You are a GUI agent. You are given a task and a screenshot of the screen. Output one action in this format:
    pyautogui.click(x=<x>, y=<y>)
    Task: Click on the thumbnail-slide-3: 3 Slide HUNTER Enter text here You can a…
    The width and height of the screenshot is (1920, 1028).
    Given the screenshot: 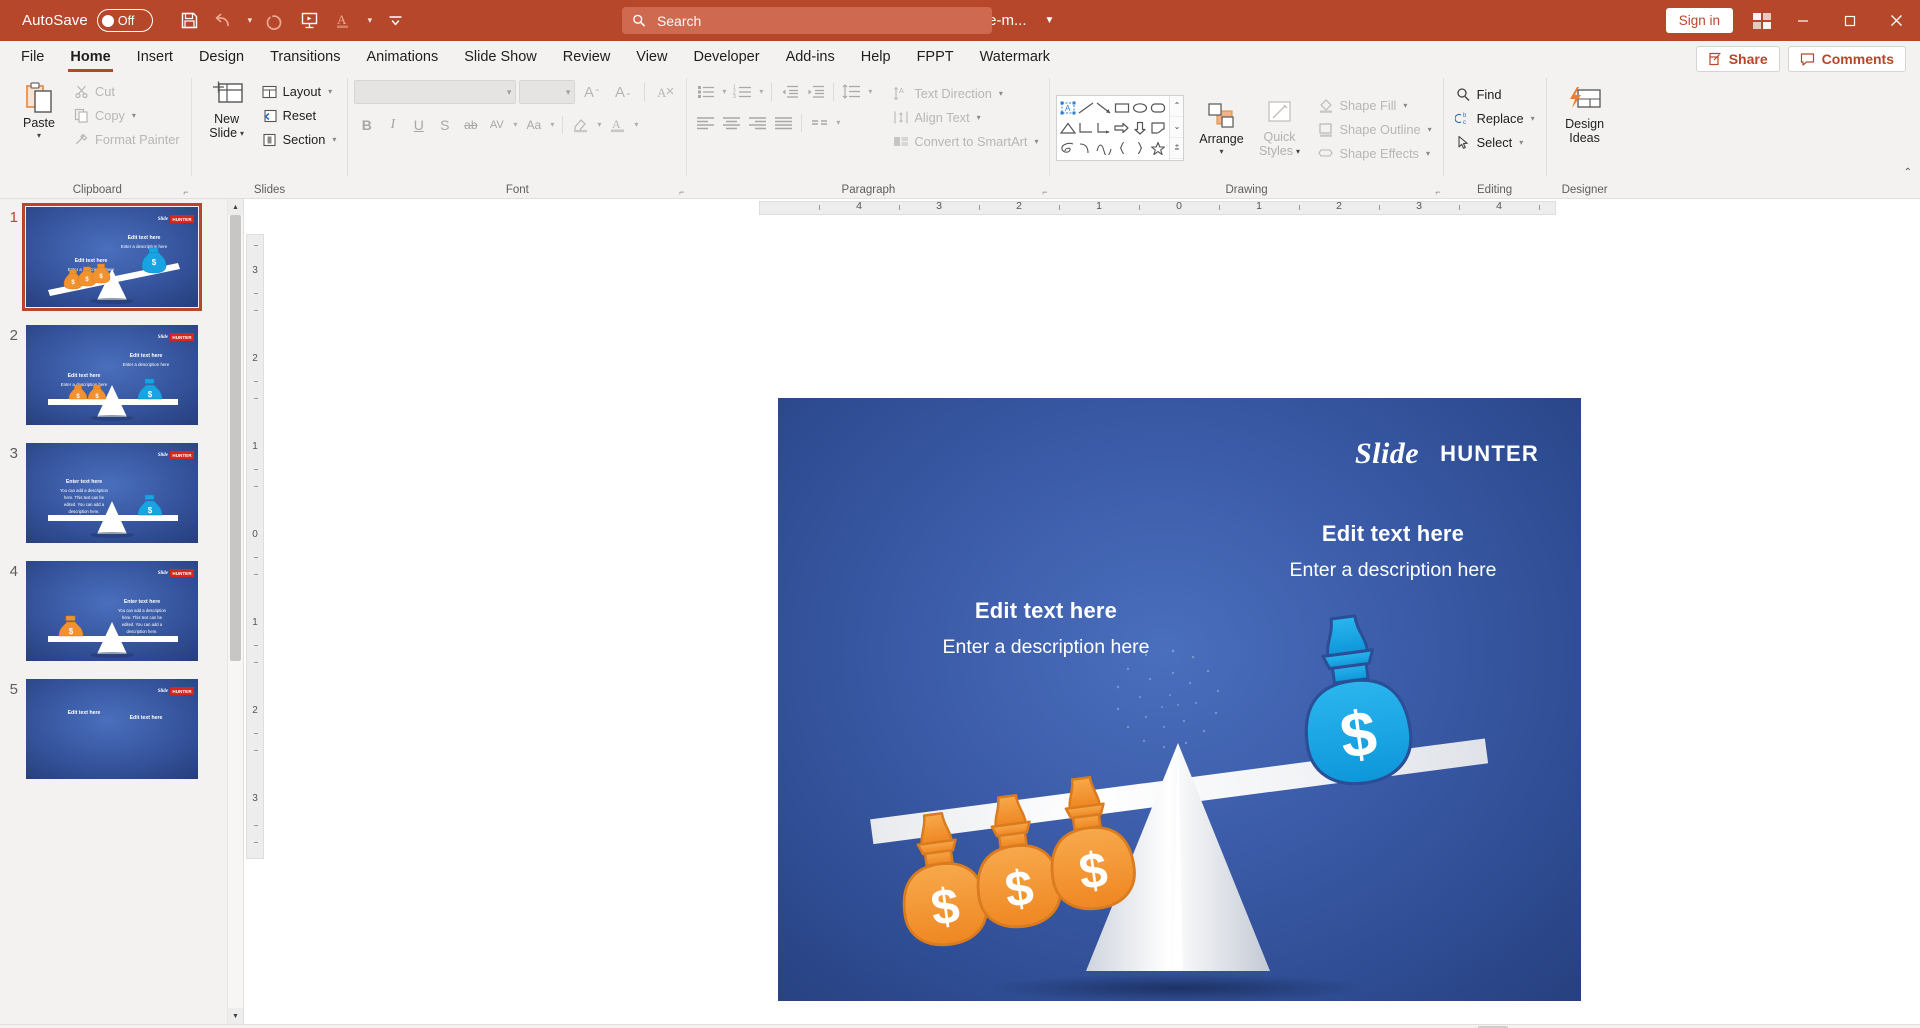 What is the action you would take?
    pyautogui.click(x=113, y=493)
    